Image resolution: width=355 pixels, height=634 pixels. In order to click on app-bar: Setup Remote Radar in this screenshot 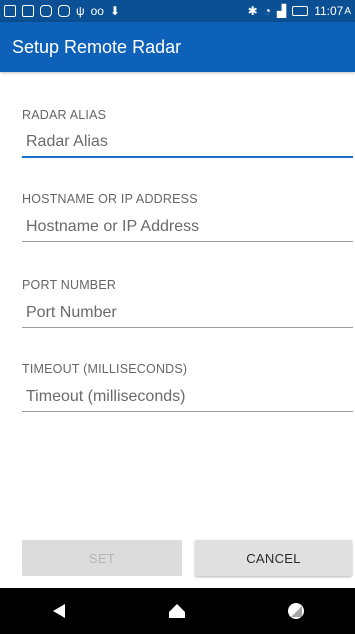, I will do `click(177, 47)`.